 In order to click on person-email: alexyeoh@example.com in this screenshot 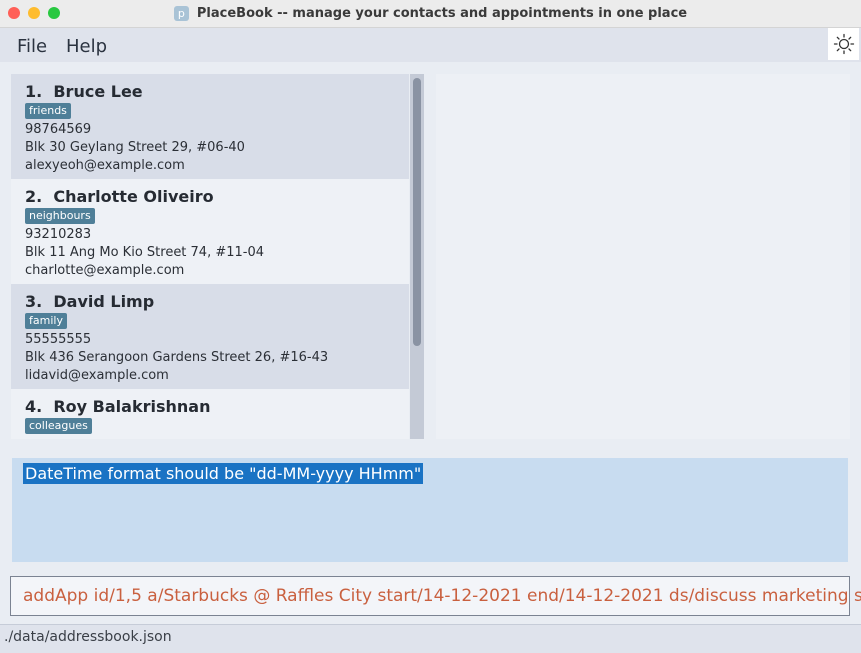, I will do `click(105, 165)`.